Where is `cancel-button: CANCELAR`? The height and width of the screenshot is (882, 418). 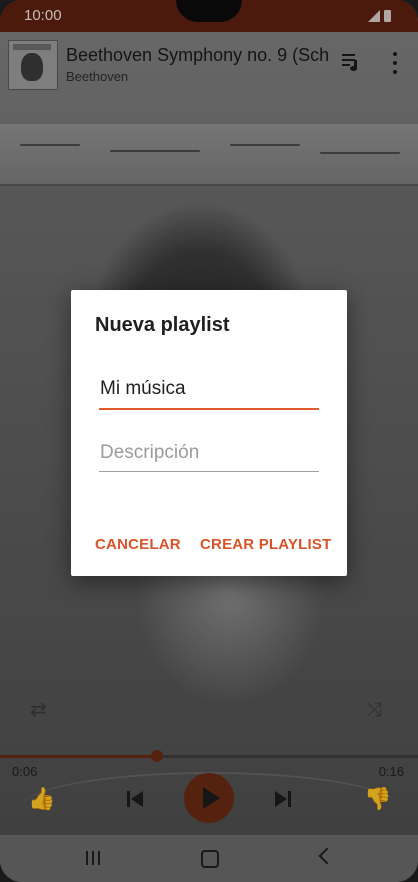 cancel-button: CANCELAR is located at coordinates (138, 544).